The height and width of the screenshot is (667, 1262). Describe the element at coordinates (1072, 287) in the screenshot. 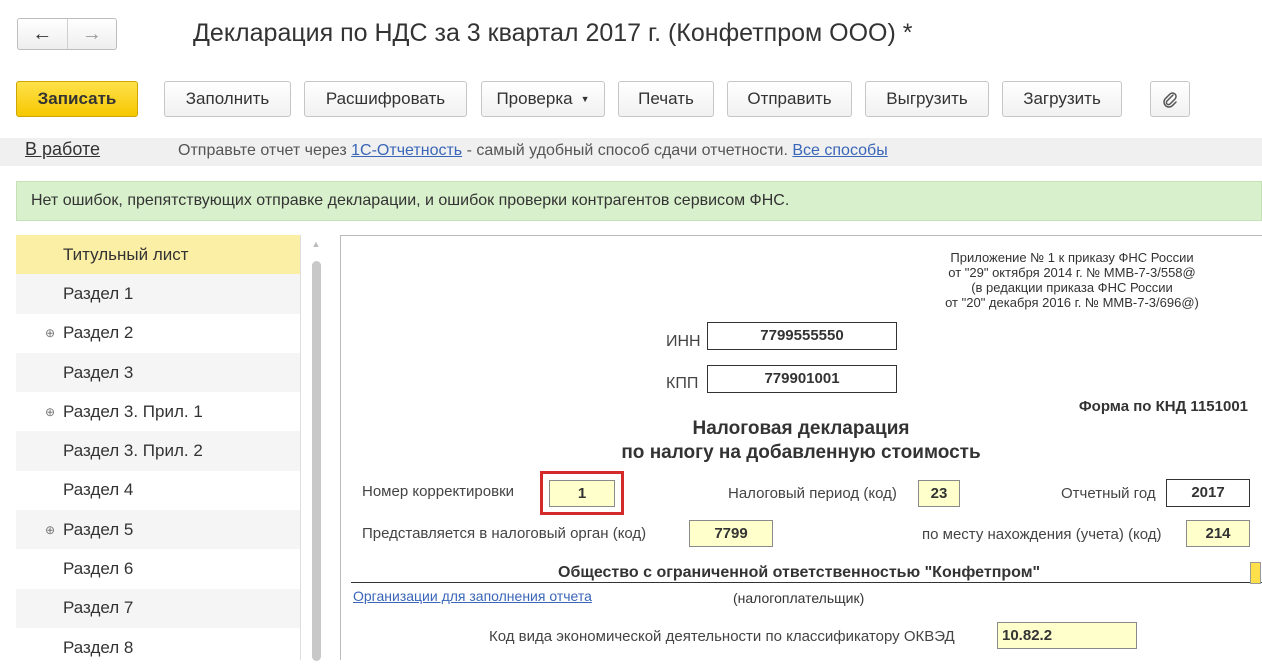

I see `order-note-line: (в редакции приказа ФНС России` at that location.